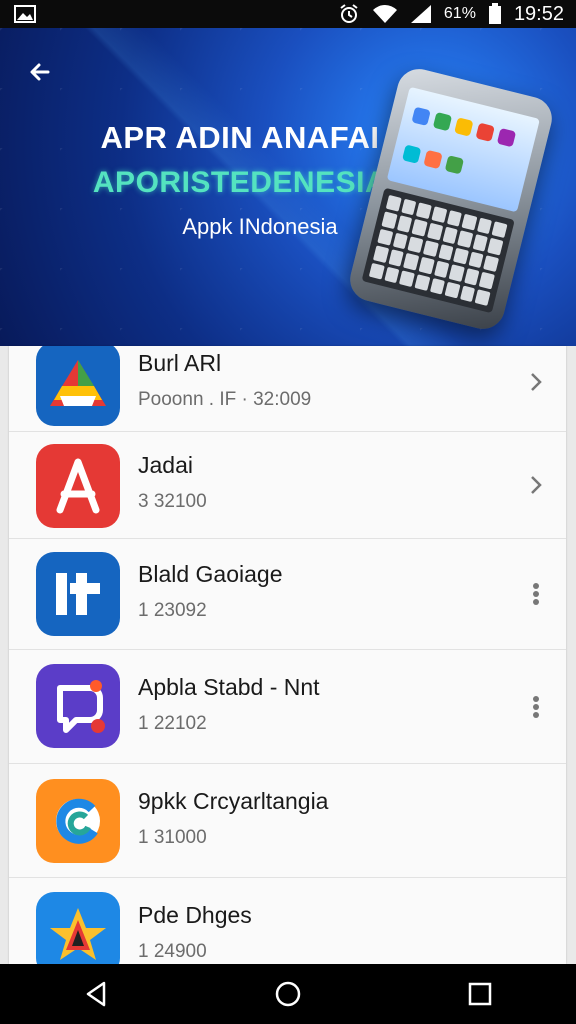 This screenshot has width=576, height=1024. What do you see at coordinates (172, 610) in the screenshot?
I see `app-meta: 1 23092` at bounding box center [172, 610].